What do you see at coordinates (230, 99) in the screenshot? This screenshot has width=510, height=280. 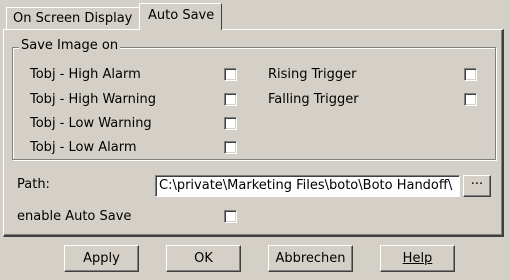 I see `checkbox-high-warning` at bounding box center [230, 99].